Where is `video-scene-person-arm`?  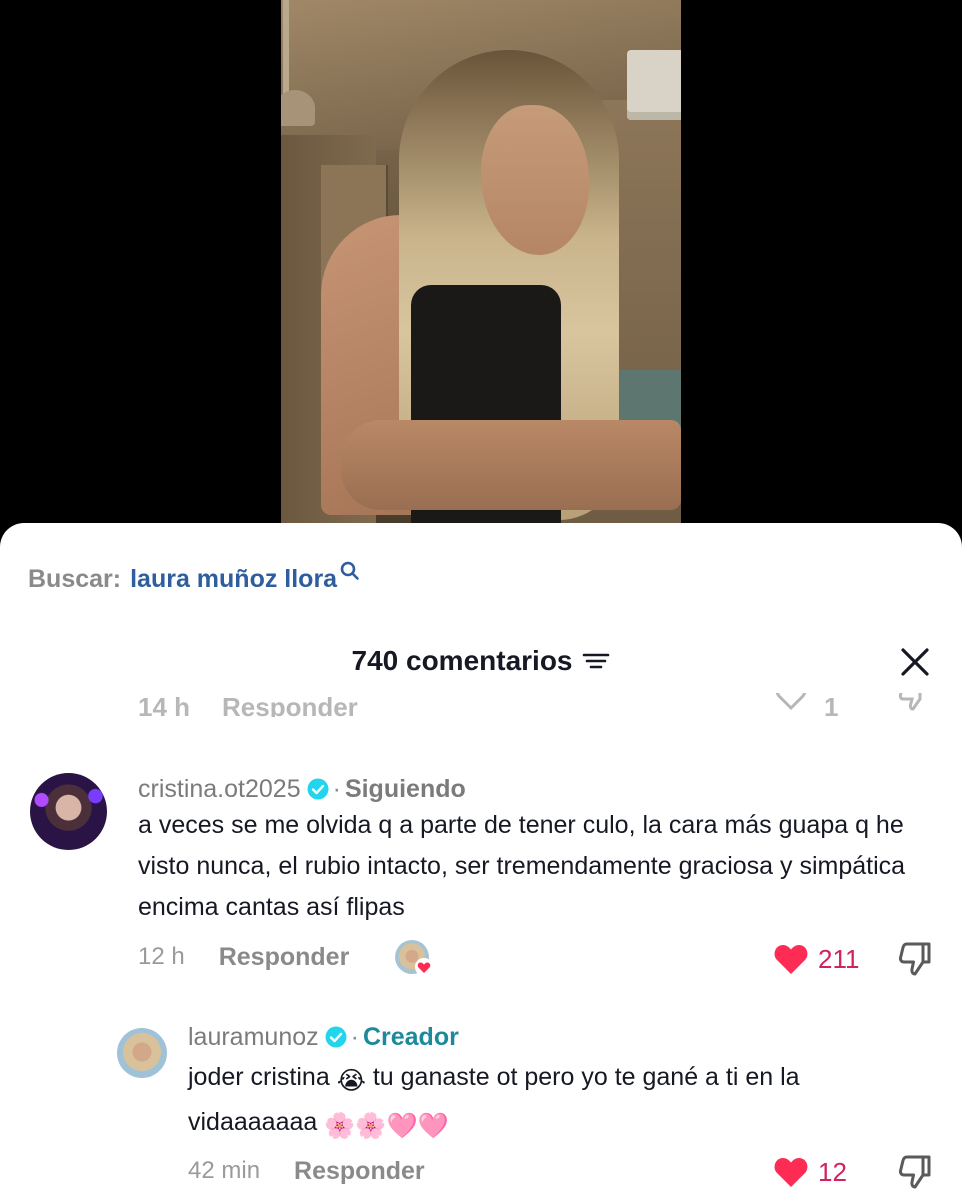
video-scene-person-arm is located at coordinates (511, 465).